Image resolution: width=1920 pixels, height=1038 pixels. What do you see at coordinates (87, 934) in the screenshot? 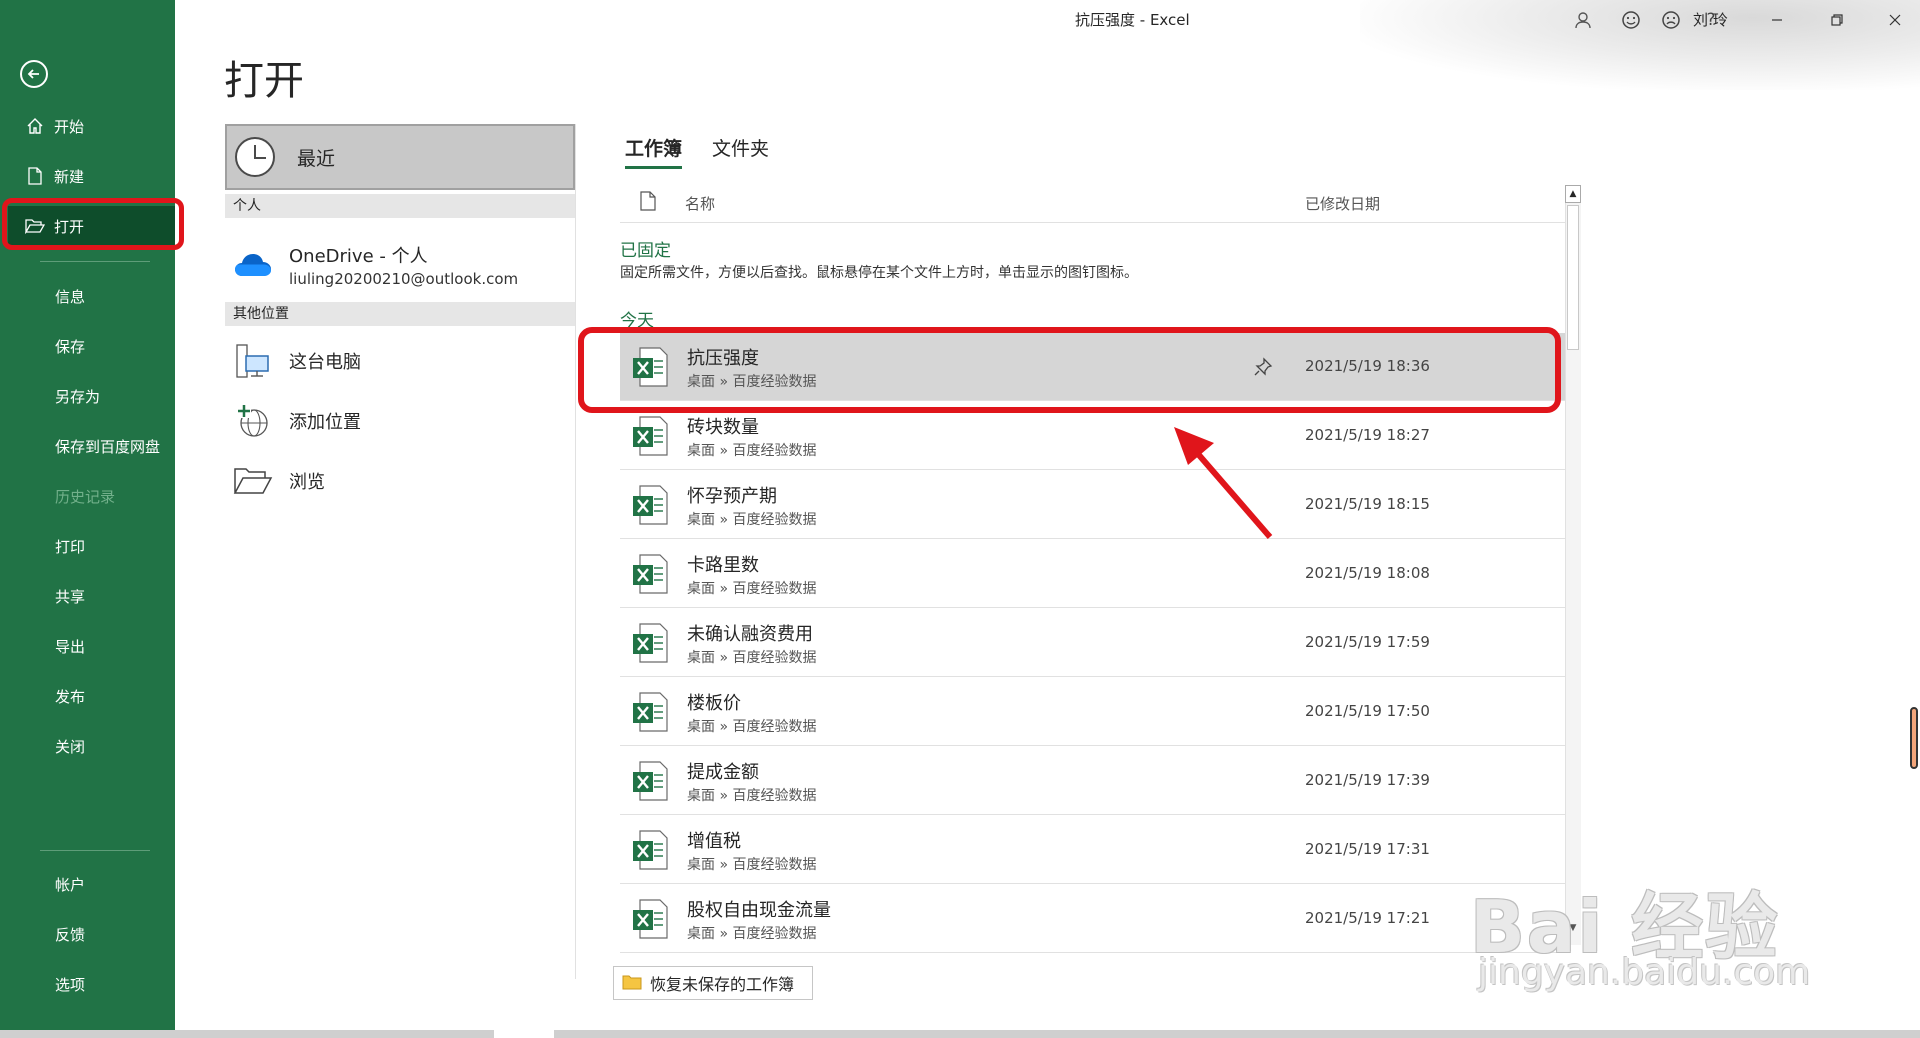
I see `nav-feedback: 反馈` at bounding box center [87, 934].